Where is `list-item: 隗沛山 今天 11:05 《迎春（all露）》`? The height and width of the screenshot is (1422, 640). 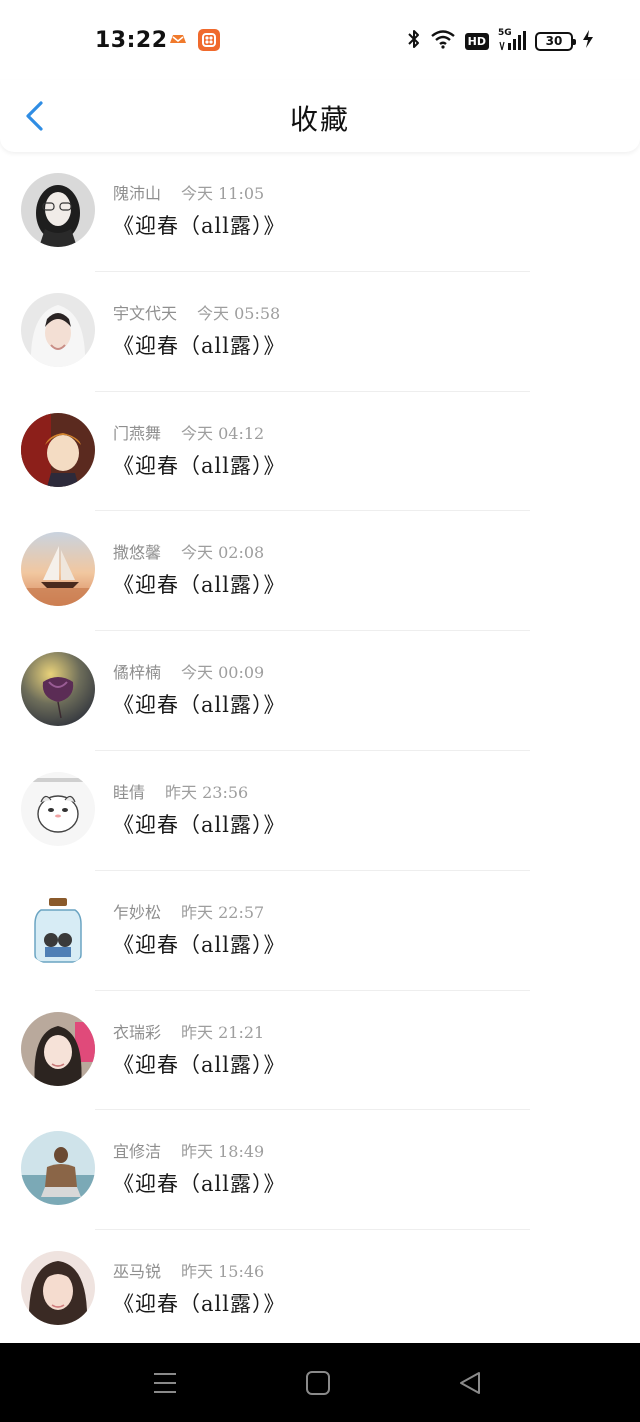
list-item: 隗沛山 今天 11:05 《迎春（all露）》 is located at coordinates (320, 212).